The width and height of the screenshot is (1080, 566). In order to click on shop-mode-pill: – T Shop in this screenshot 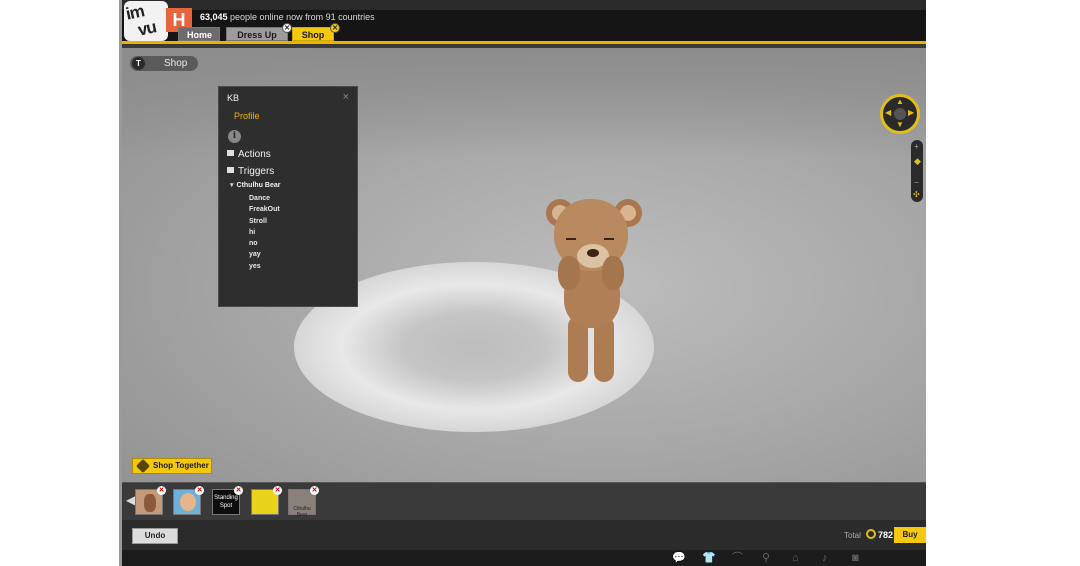, I will do `click(164, 63)`.